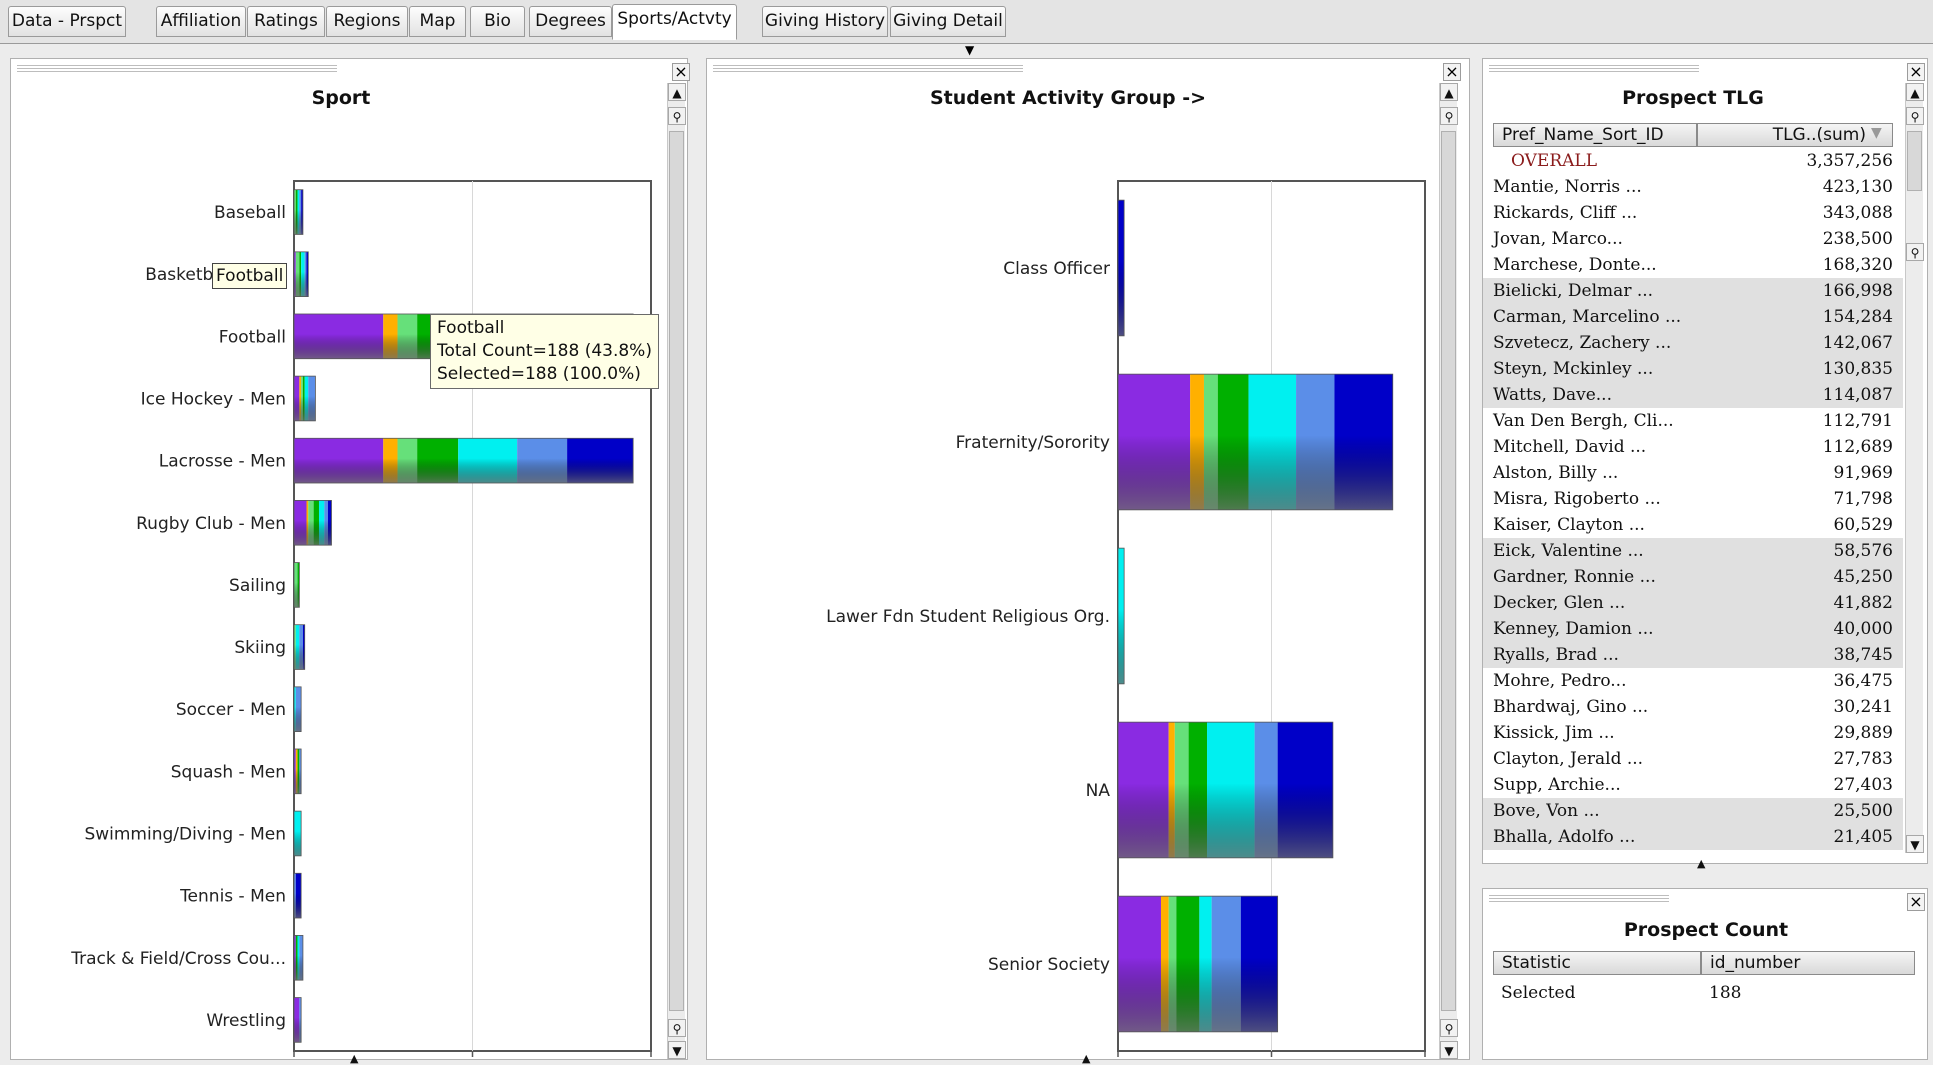 The width and height of the screenshot is (1933, 1065). I want to click on panel-title: Prospect TLG, so click(1693, 98).